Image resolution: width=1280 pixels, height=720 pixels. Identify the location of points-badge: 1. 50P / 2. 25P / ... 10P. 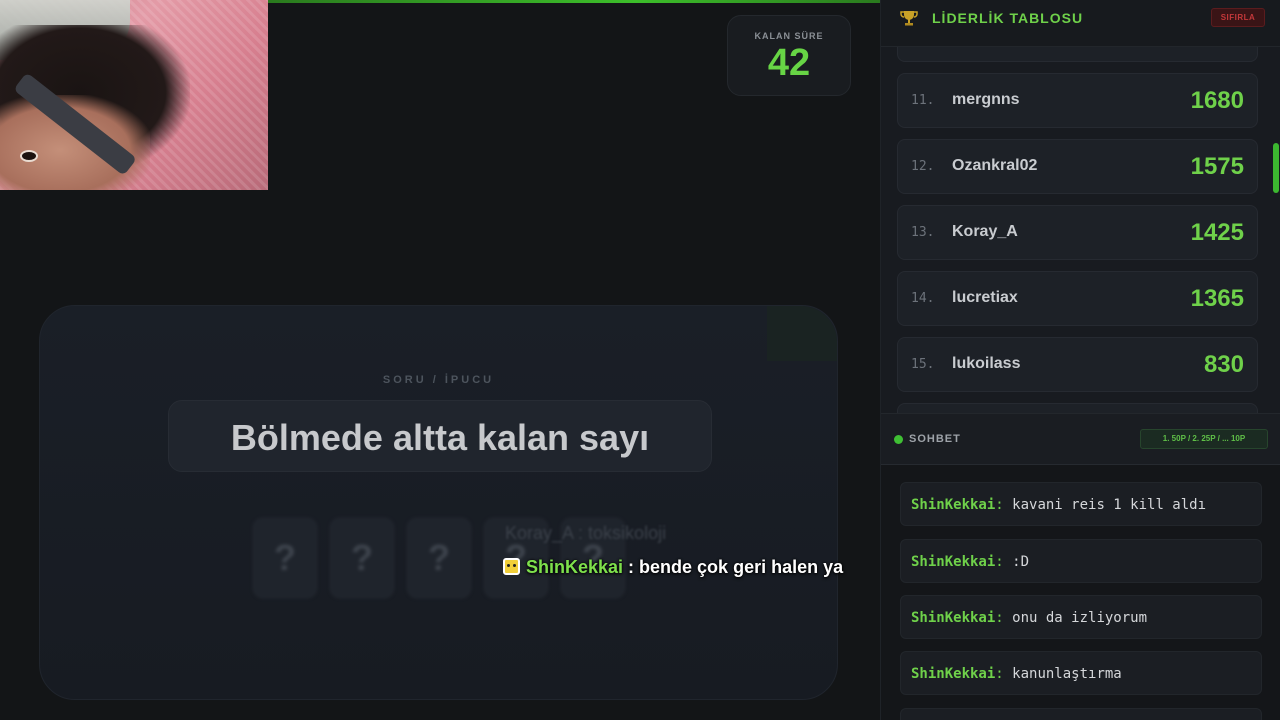
(1204, 439).